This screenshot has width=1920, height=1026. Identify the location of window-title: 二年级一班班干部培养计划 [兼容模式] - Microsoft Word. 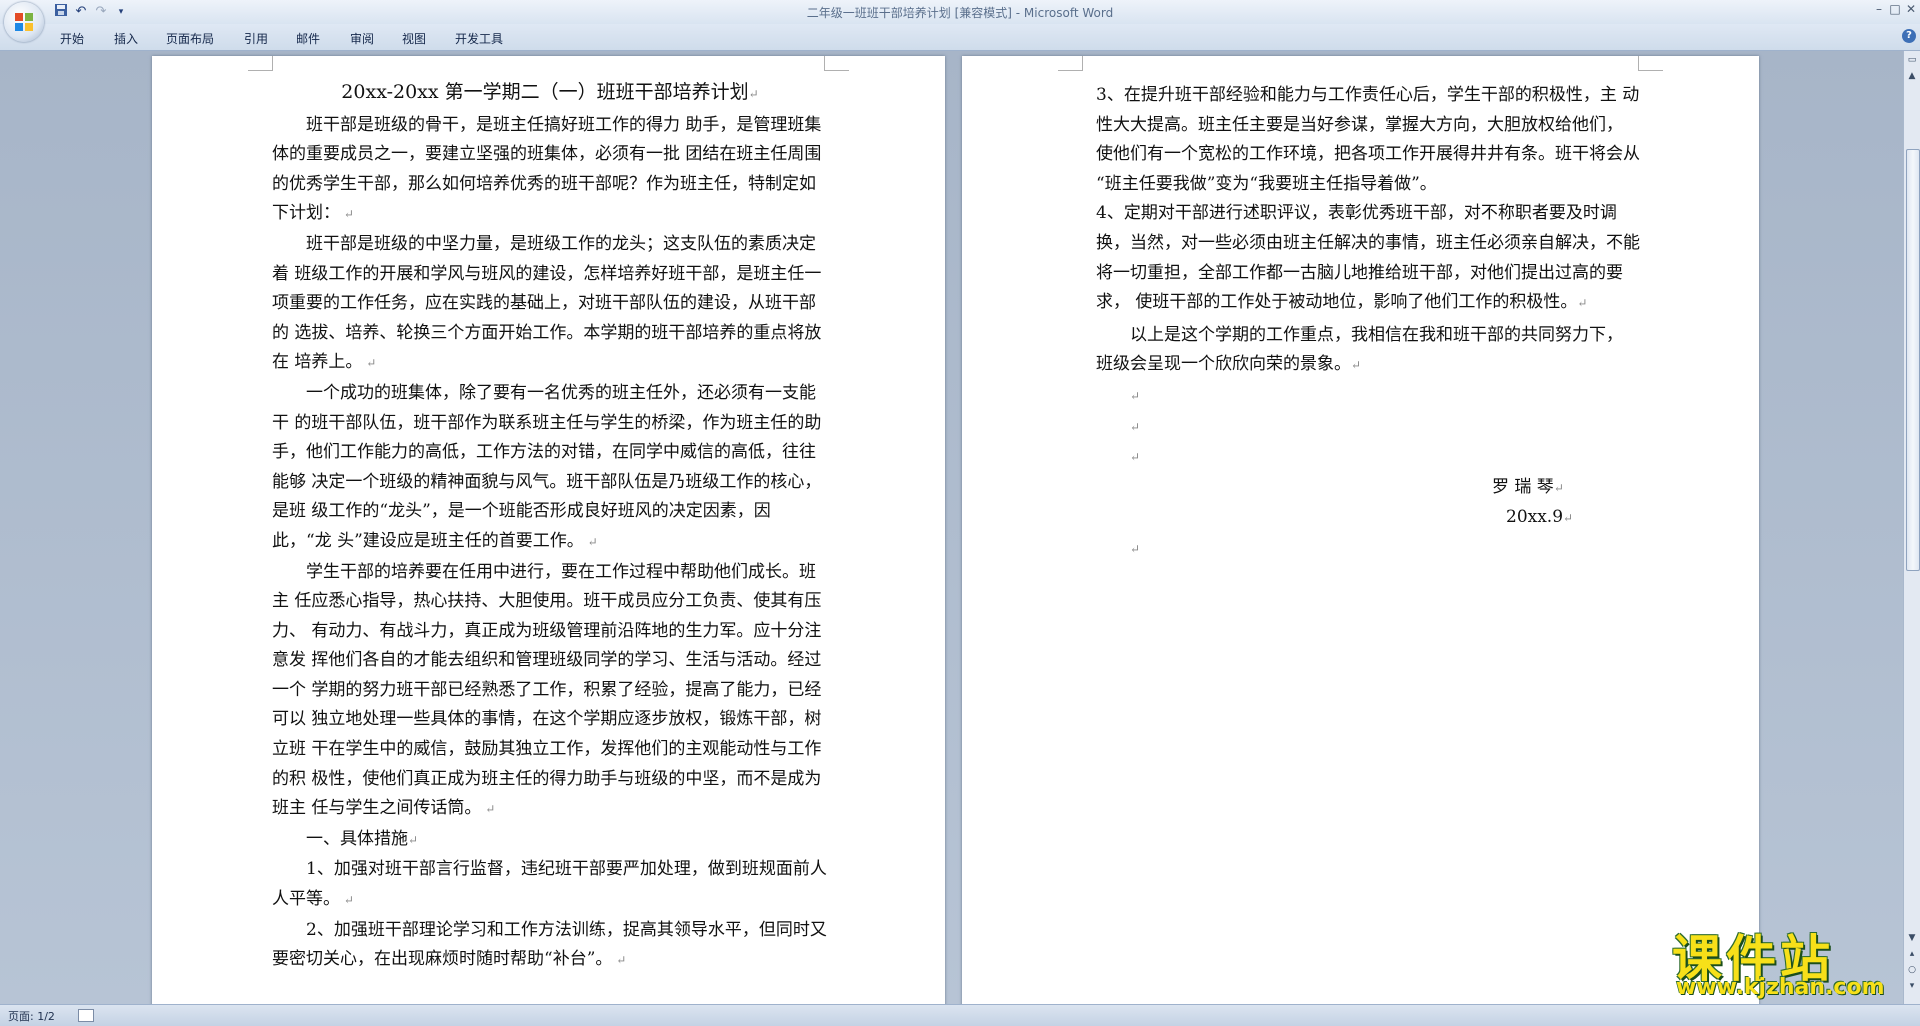
(960, 13).